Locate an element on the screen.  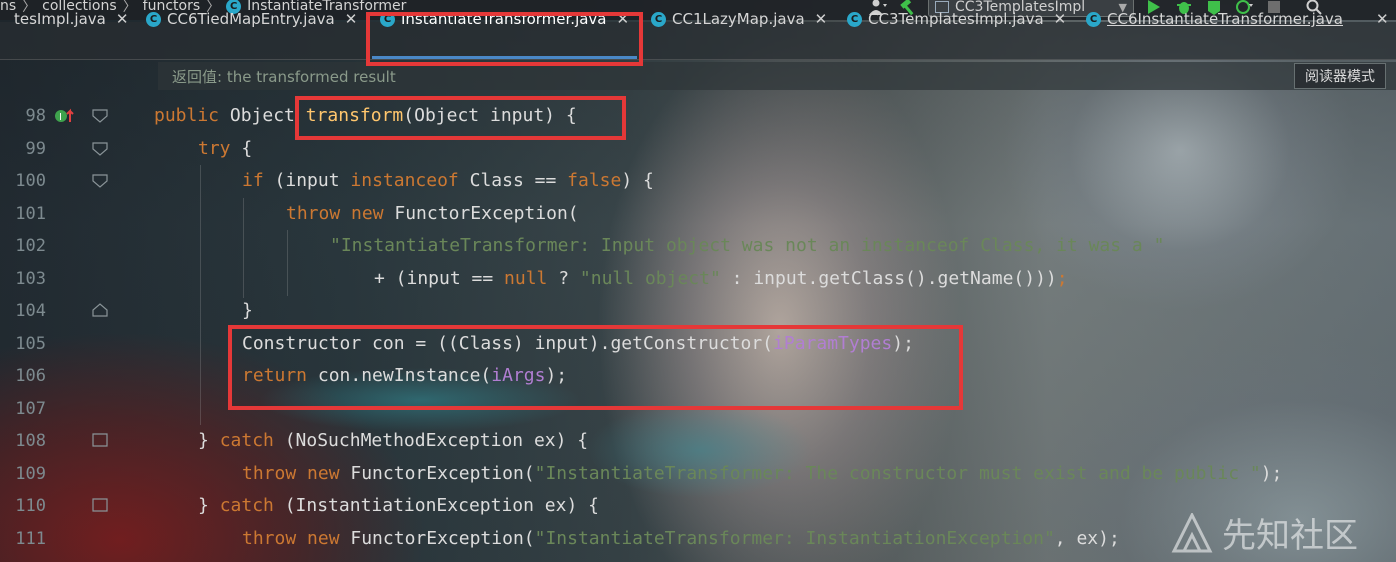
tab-label: tesImpl.java is located at coordinates (60, 19).